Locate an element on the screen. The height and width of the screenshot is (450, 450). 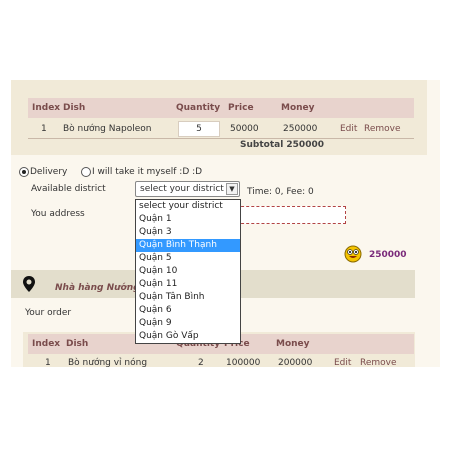
district-option: Quận Bình Thạnh is located at coordinates (188, 245).